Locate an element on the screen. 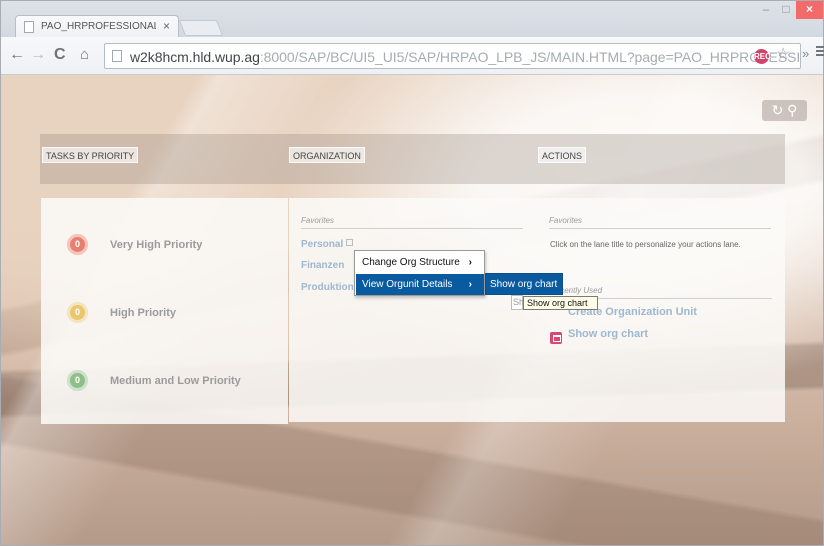  sync-user-icon: ↻ ⚲ is located at coordinates (784, 110).